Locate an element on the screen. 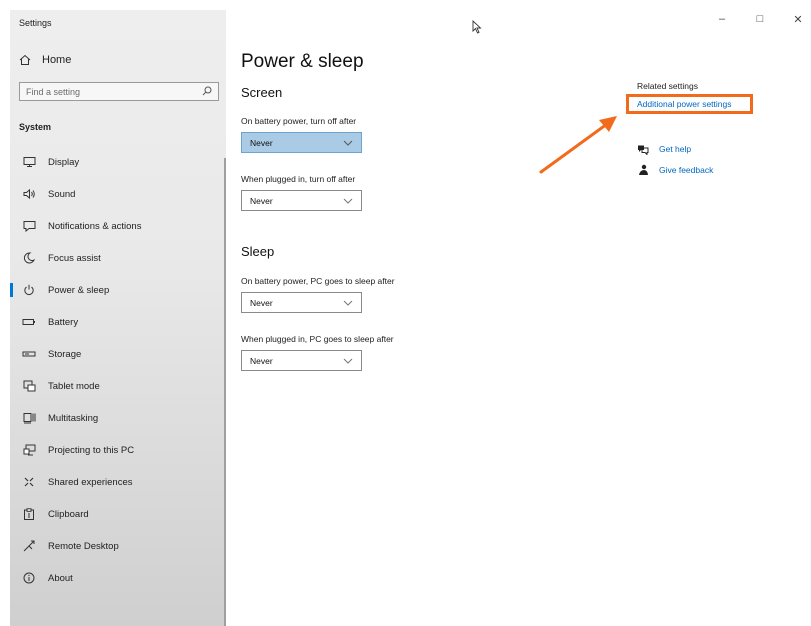 This screenshot has width=811, height=626. sidebar-item-power-sleep: Power & sleep is located at coordinates (115, 290).